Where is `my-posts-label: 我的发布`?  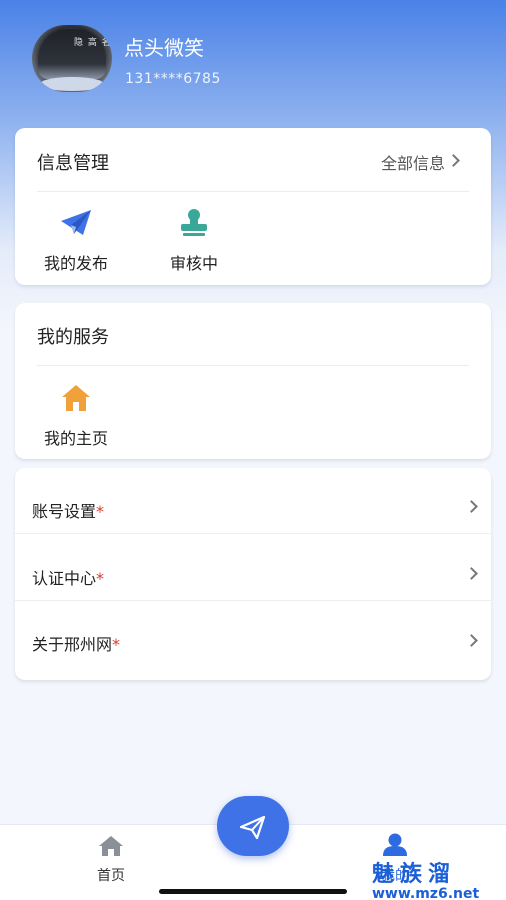 my-posts-label: 我的发布 is located at coordinates (75, 263).